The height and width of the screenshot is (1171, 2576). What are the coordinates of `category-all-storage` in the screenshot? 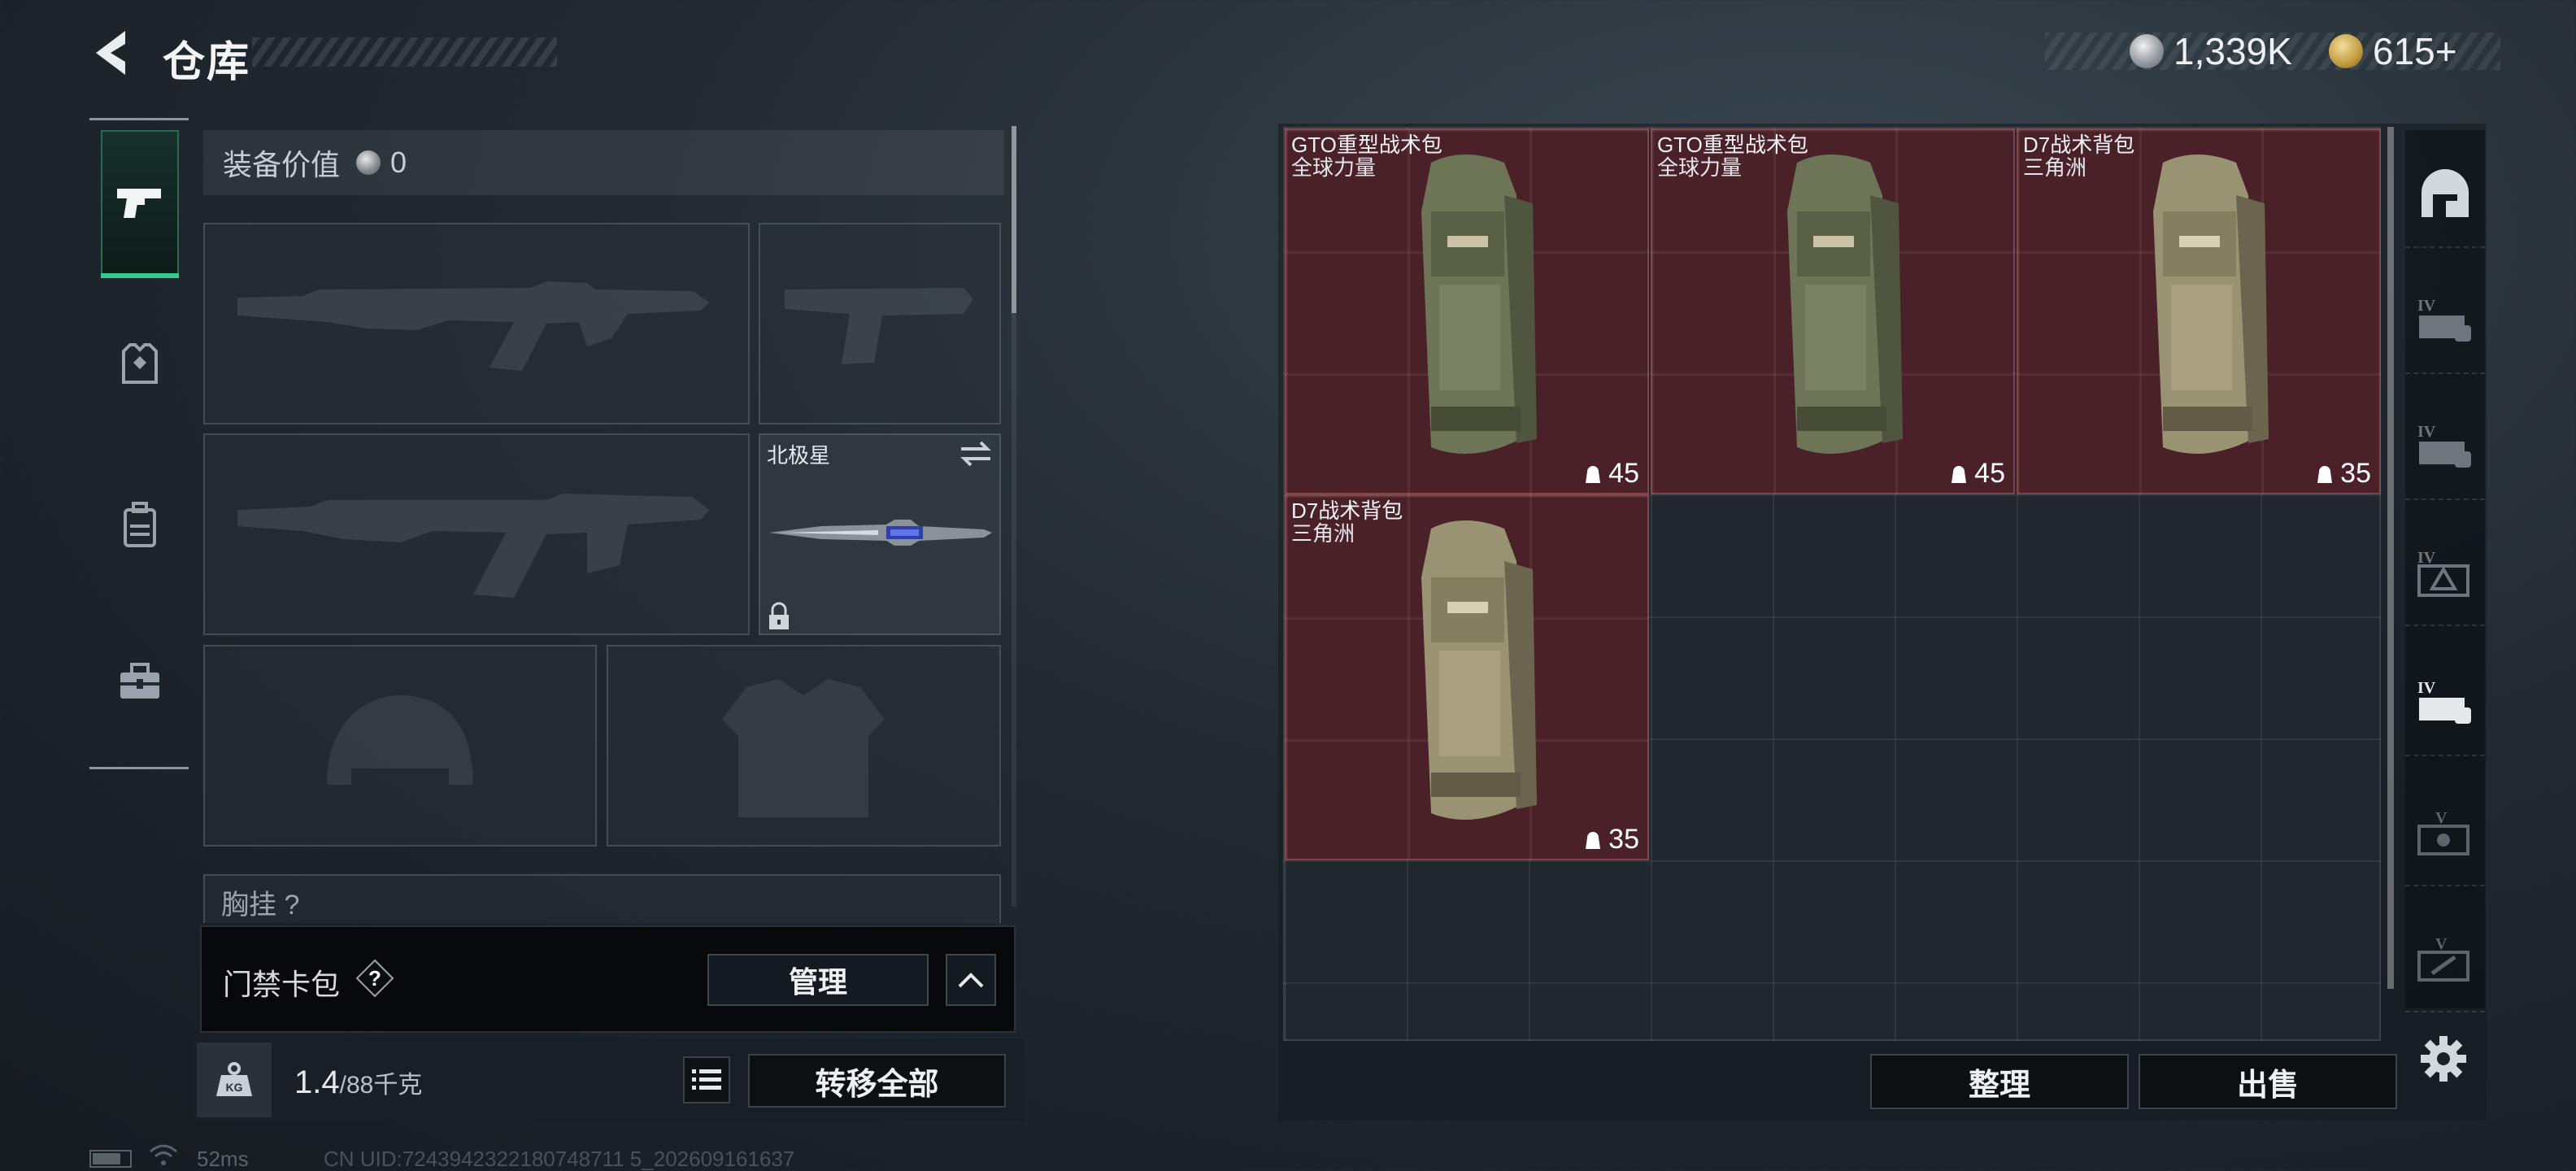 It's located at (2445, 195).